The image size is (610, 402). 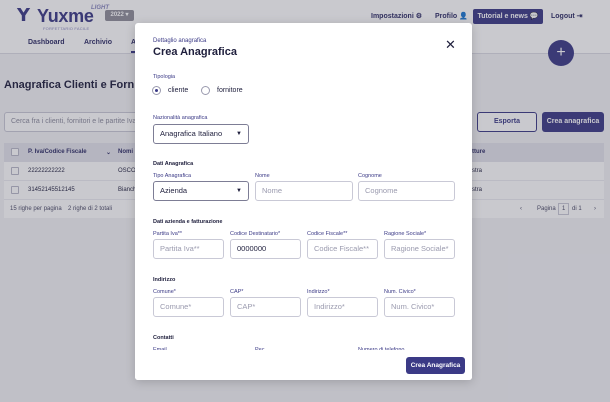 What do you see at coordinates (178, 90) in the screenshot?
I see `radio-cliente-label: cliente` at bounding box center [178, 90].